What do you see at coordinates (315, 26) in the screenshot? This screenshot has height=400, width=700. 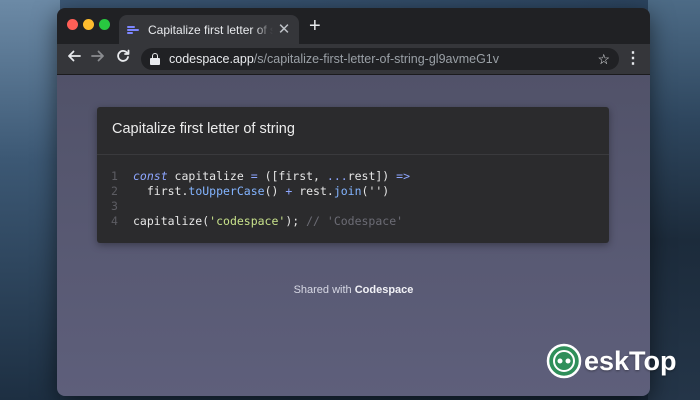 I see `new-tab-button: +` at bounding box center [315, 26].